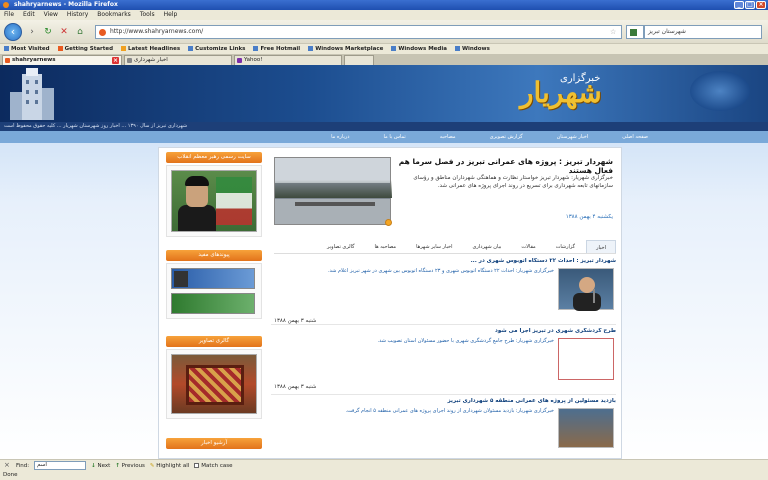 This screenshot has height=480, width=768. What do you see at coordinates (157, 31) in the screenshot?
I see `url-text: http://www.shahryarnews.com/` at bounding box center [157, 31].